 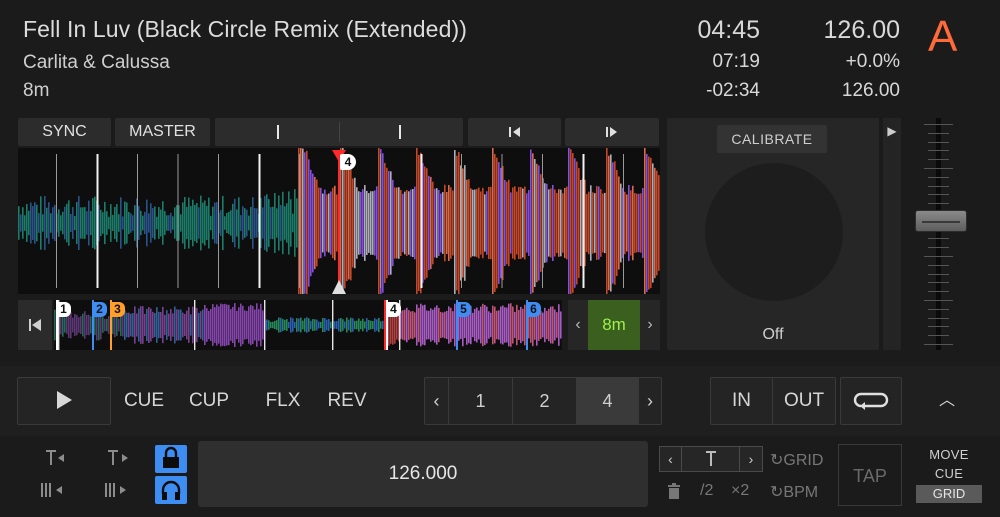 I want to click on track-overview: 123456, so click(x=308, y=325).